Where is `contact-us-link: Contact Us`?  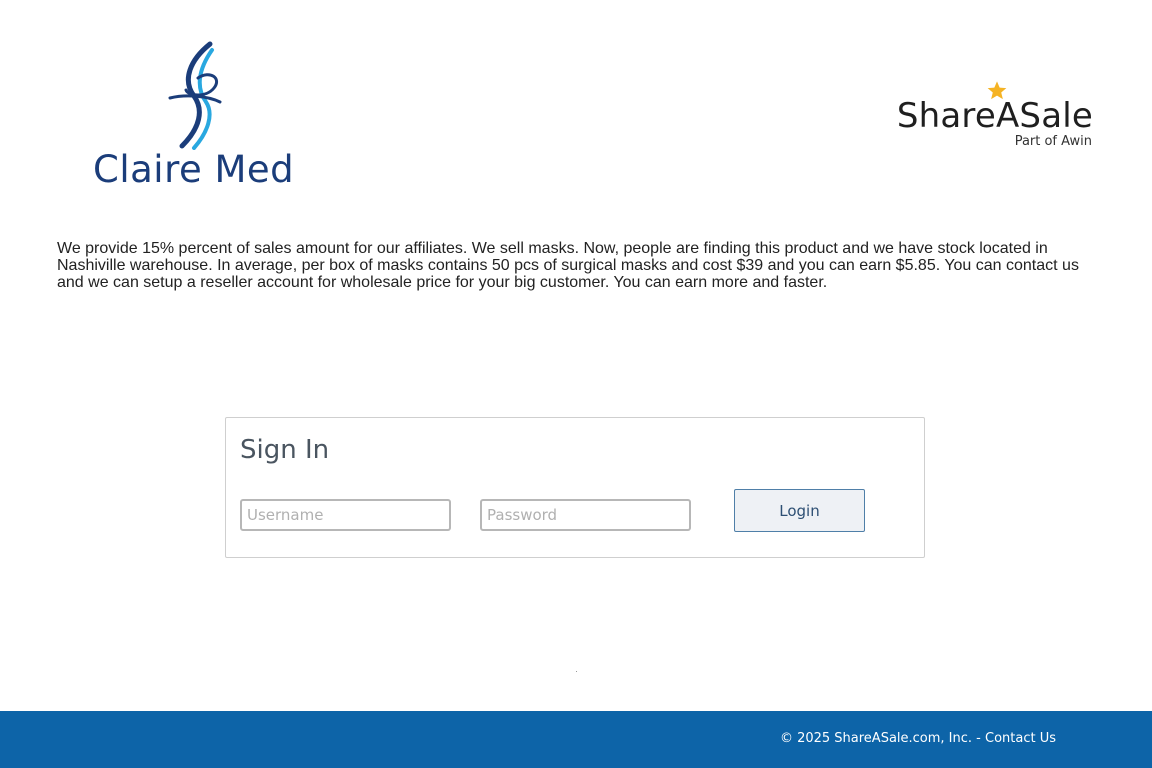 contact-us-link: Contact Us is located at coordinates (1020, 738).